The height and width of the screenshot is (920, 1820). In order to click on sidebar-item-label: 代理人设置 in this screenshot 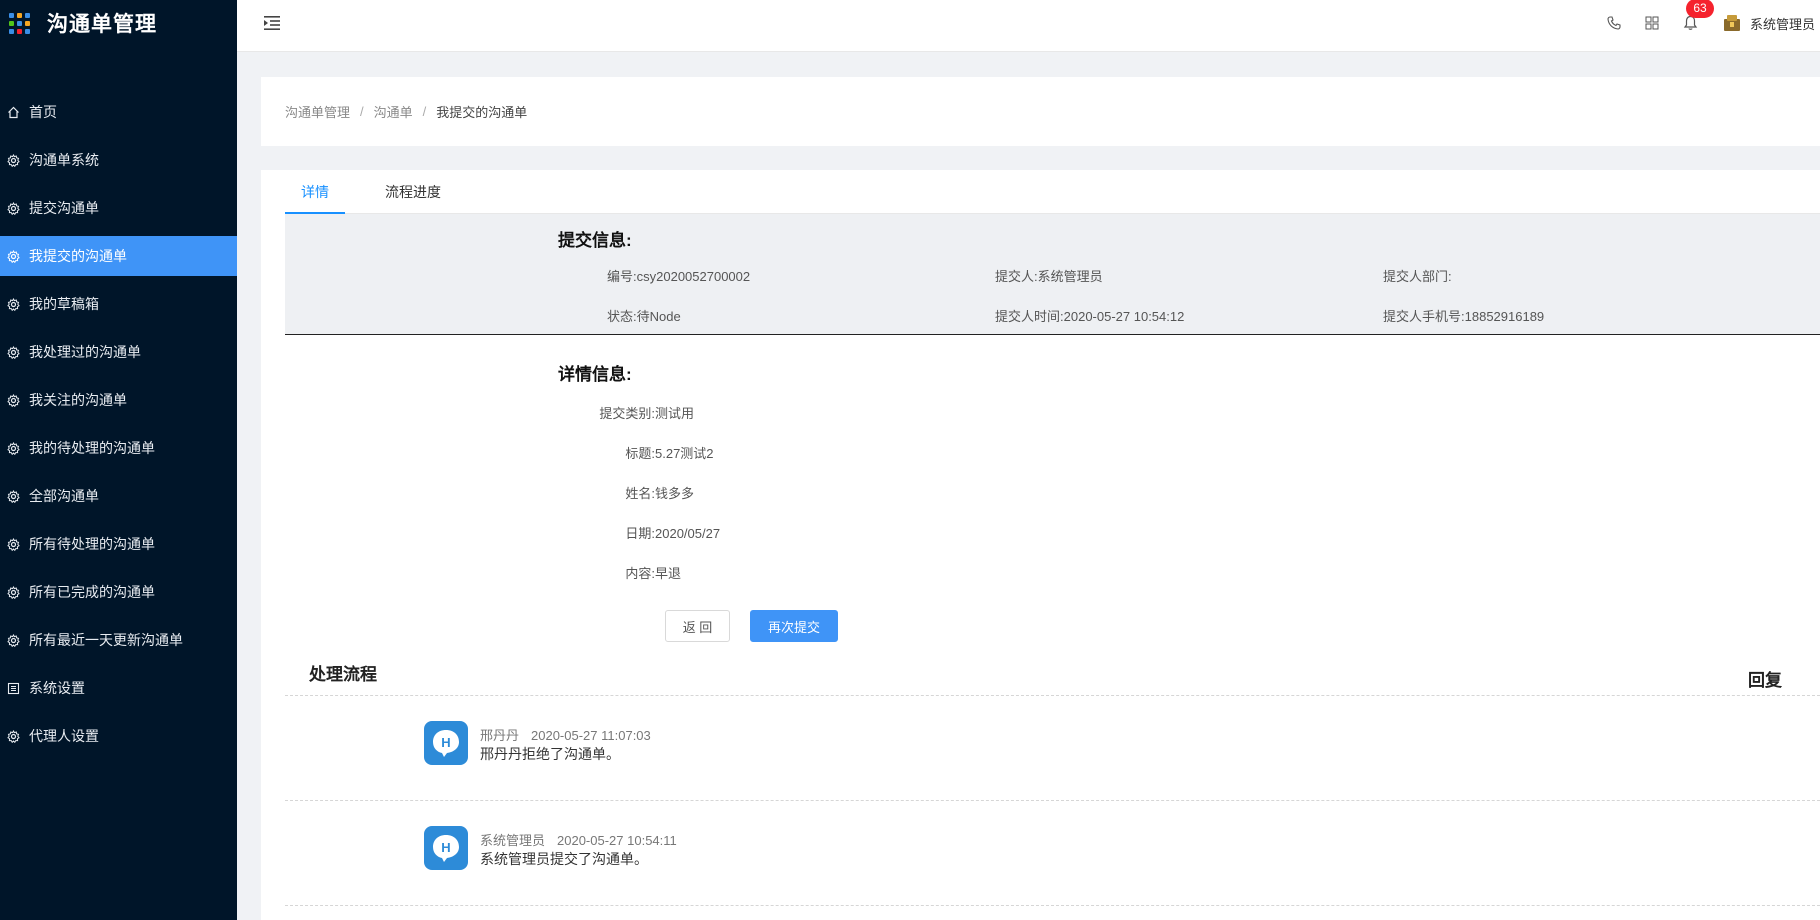, I will do `click(64, 736)`.